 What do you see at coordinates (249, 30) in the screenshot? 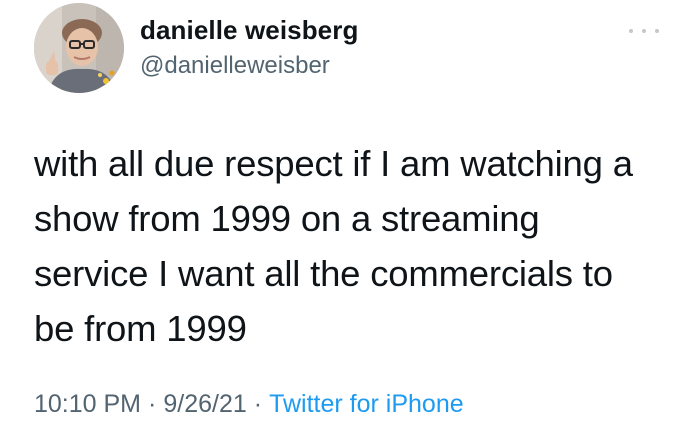
I see `display-name: danielle weisberg` at bounding box center [249, 30].